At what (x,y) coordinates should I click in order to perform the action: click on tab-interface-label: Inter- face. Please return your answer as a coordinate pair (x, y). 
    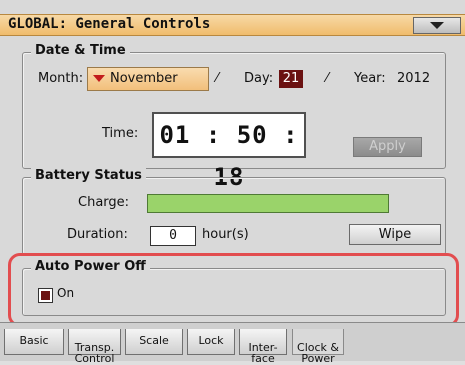
    Looking at the image, I should click on (263, 353).